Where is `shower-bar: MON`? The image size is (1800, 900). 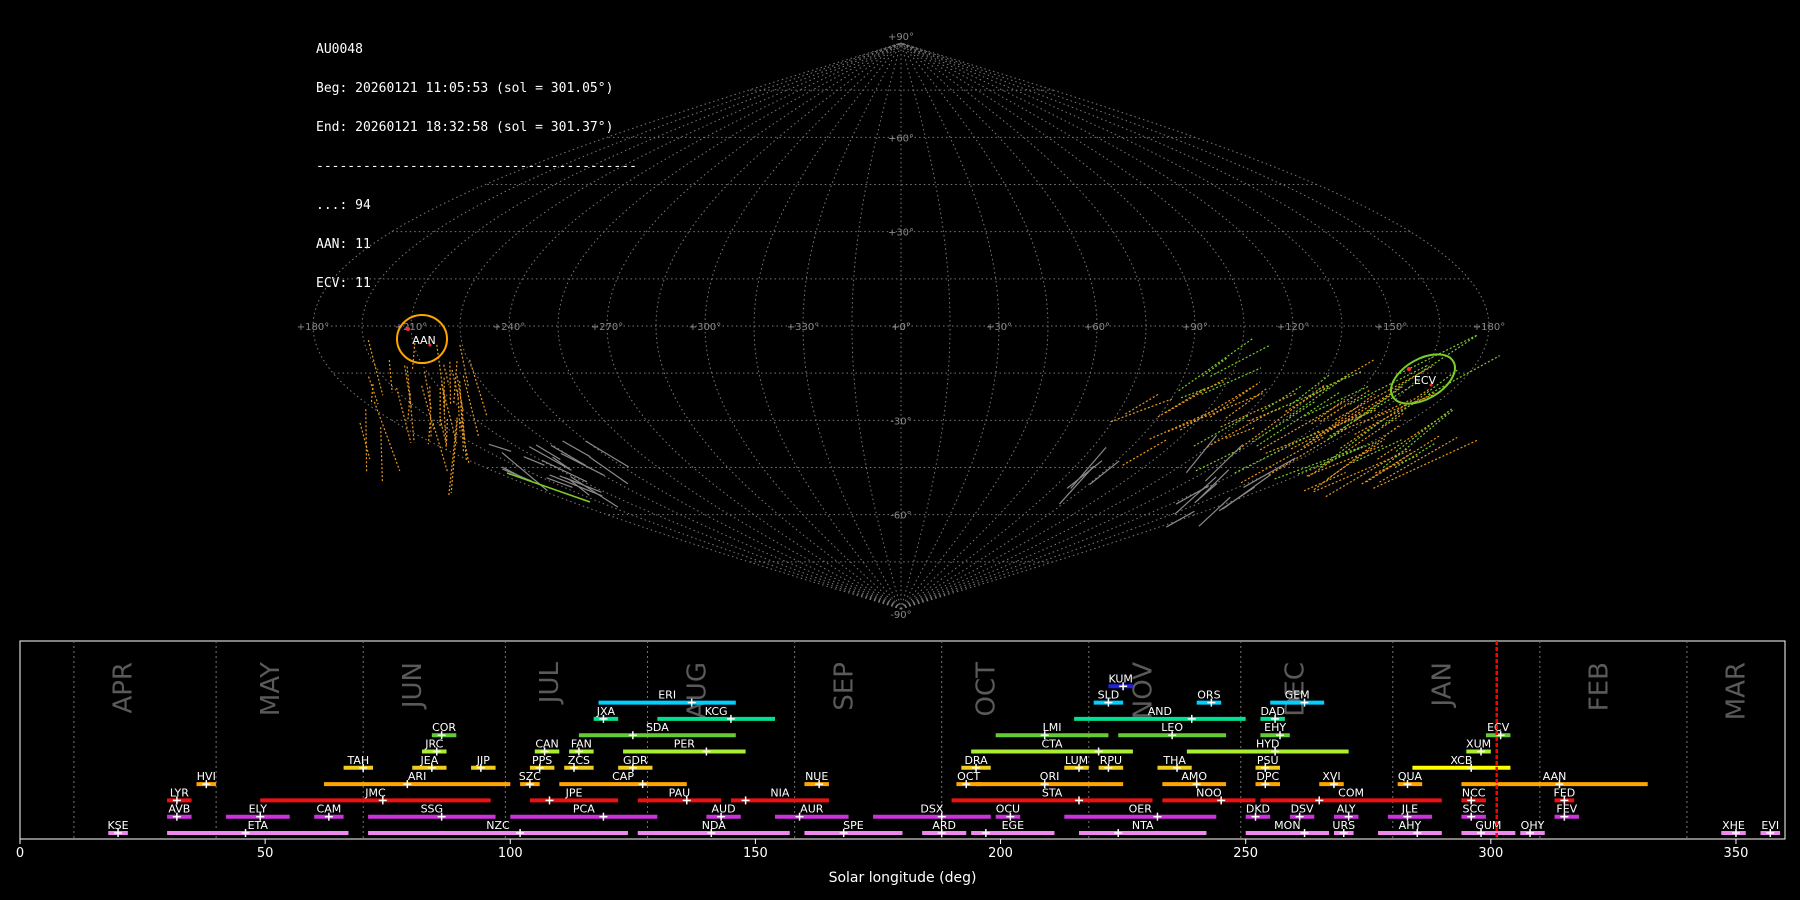
shower-bar: MON is located at coordinates (1287, 828).